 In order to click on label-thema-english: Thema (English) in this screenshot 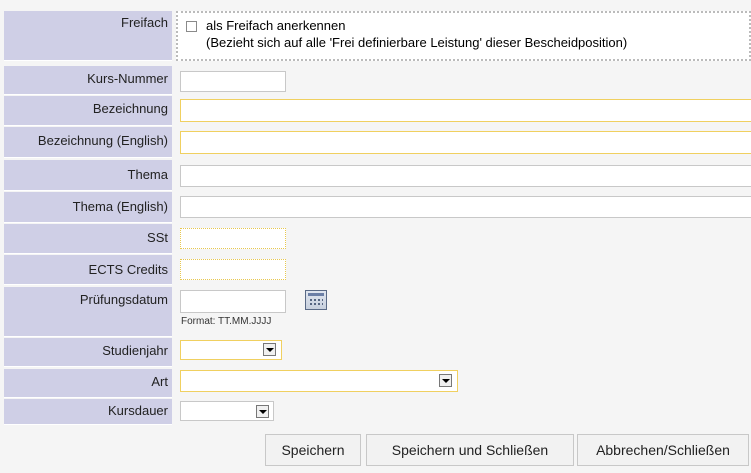, I will do `click(88, 207)`.